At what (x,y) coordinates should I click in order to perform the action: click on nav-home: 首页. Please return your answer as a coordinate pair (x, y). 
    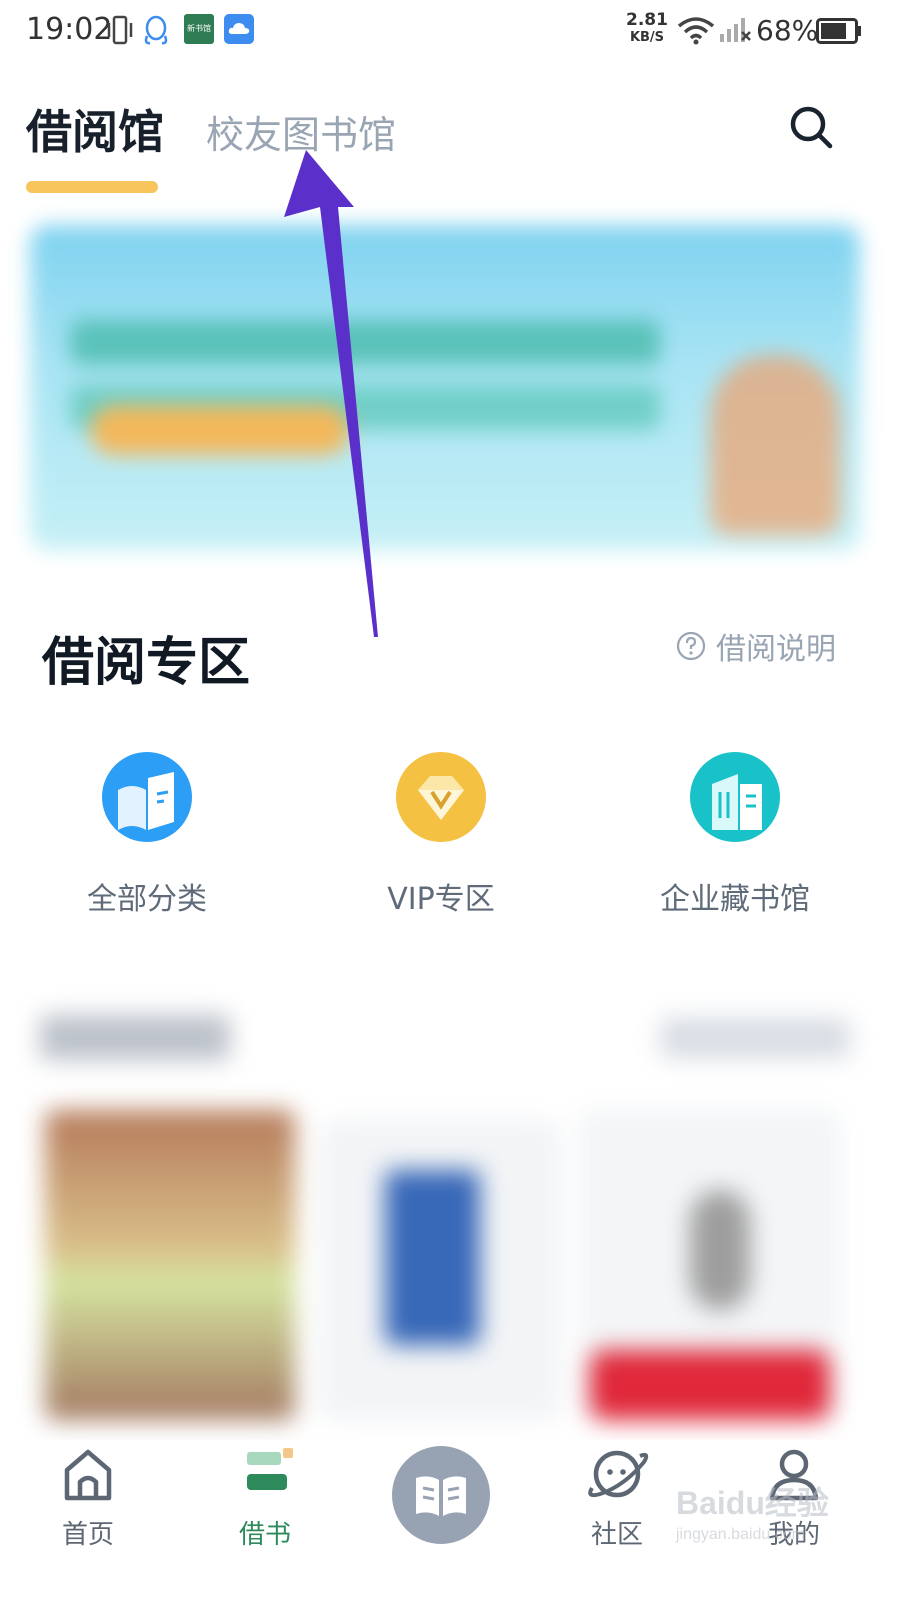
    Looking at the image, I should click on (88, 1497).